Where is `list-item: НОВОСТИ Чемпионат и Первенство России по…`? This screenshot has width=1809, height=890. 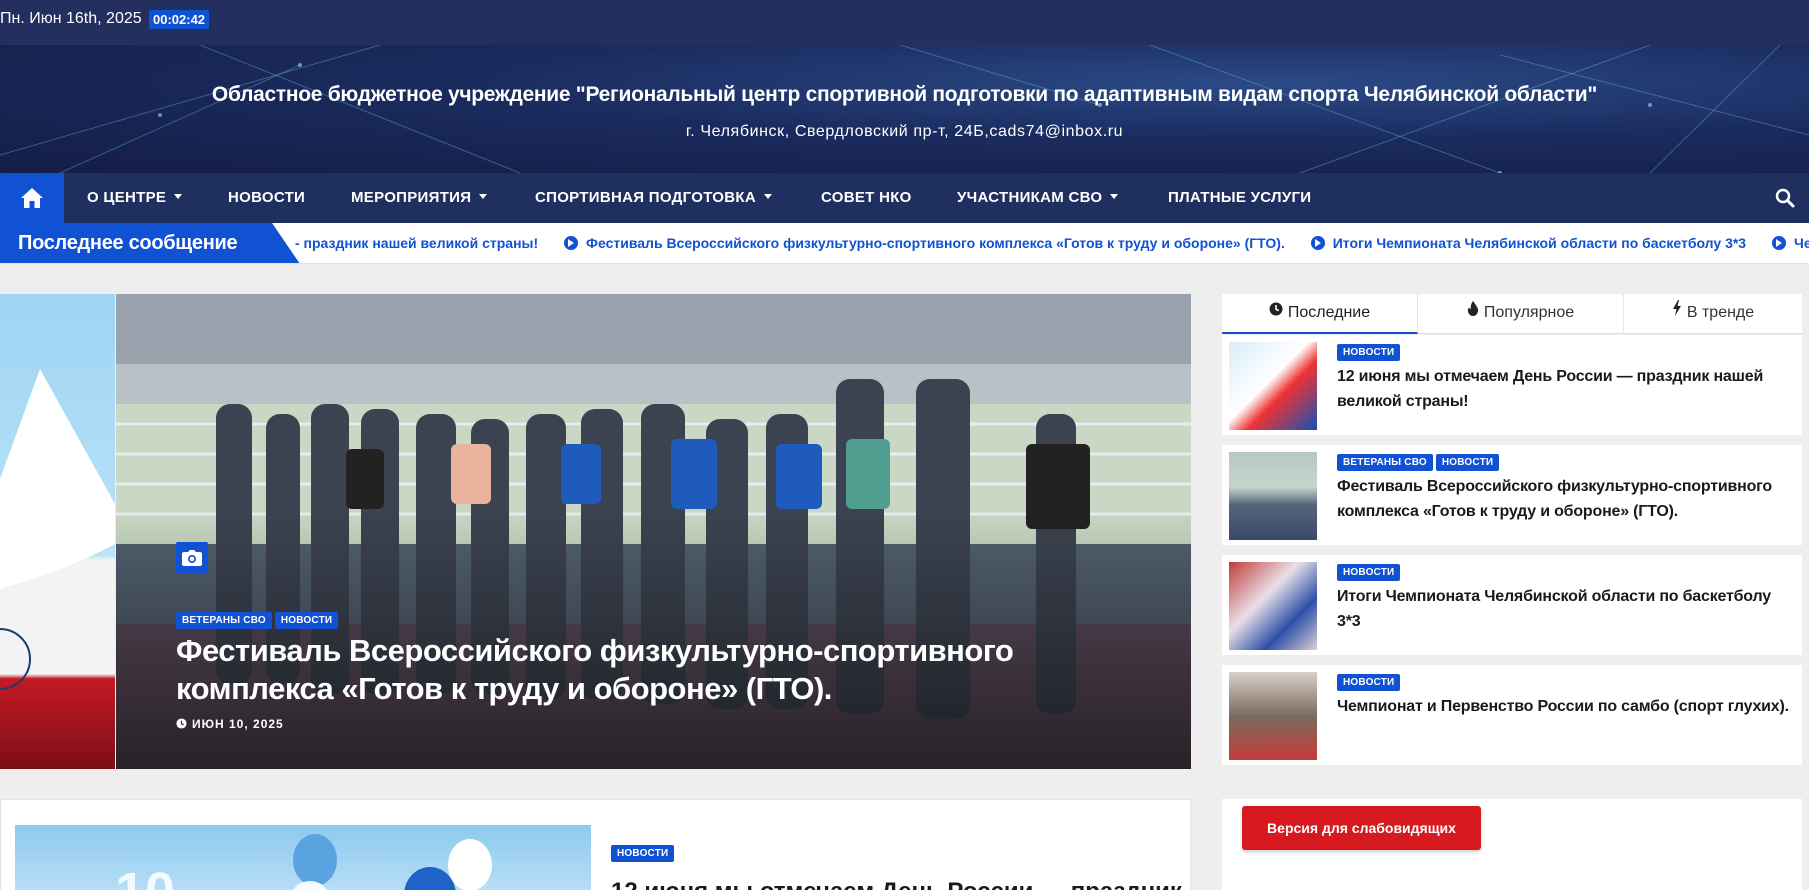 list-item: НОВОСТИ Чемпионат и Первенство России по… is located at coordinates (1512, 715).